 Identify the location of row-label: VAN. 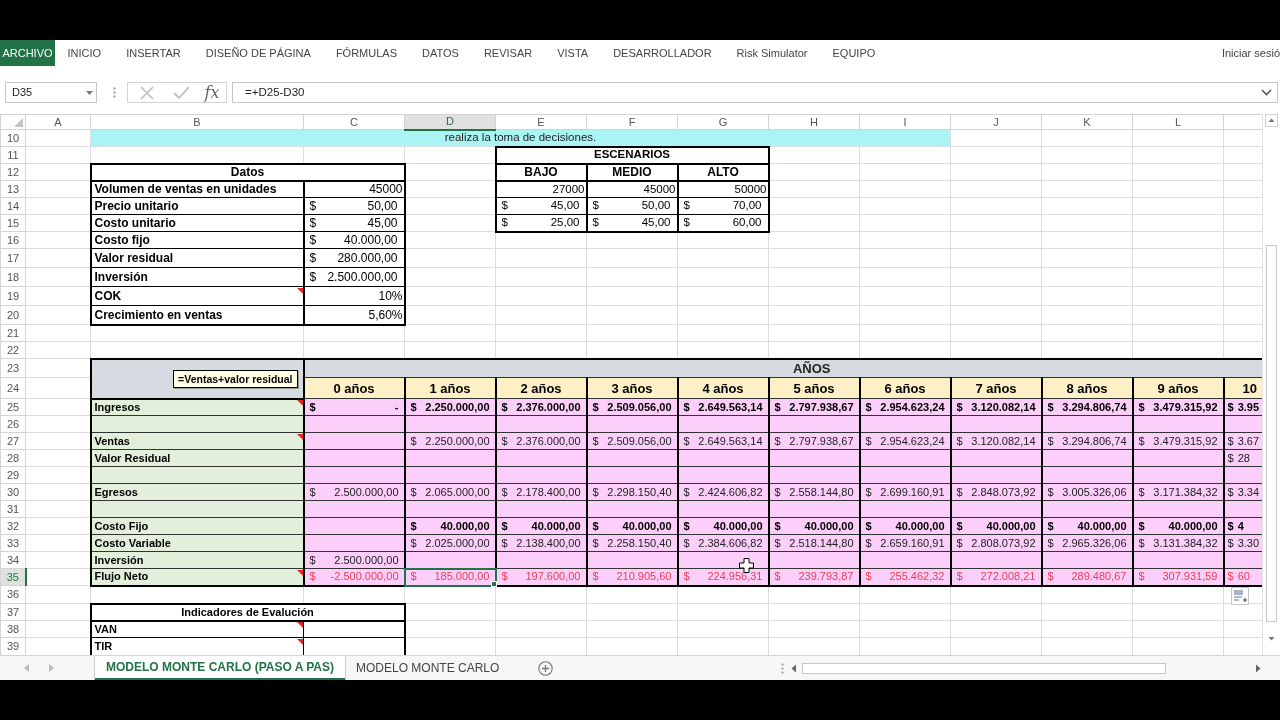
(197, 629).